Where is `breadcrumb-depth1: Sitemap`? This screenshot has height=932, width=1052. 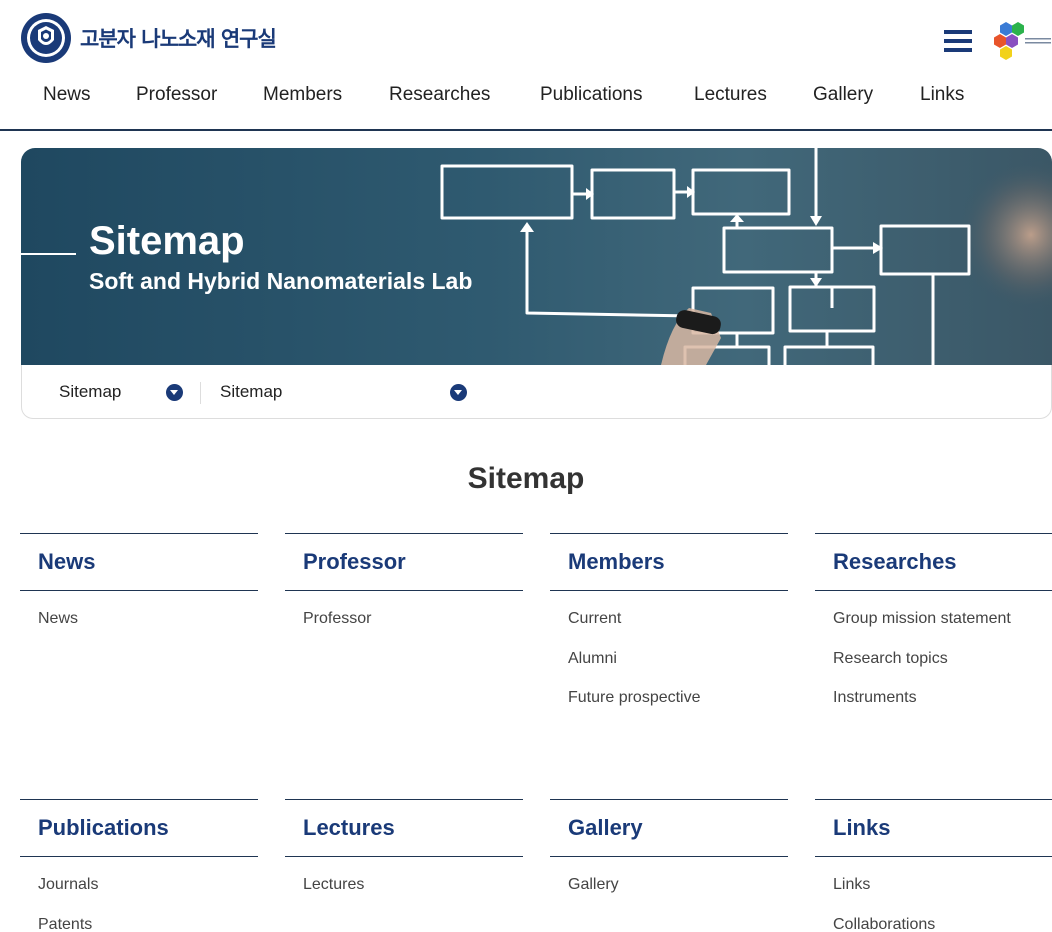 breadcrumb-depth1: Sitemap is located at coordinates (90, 392).